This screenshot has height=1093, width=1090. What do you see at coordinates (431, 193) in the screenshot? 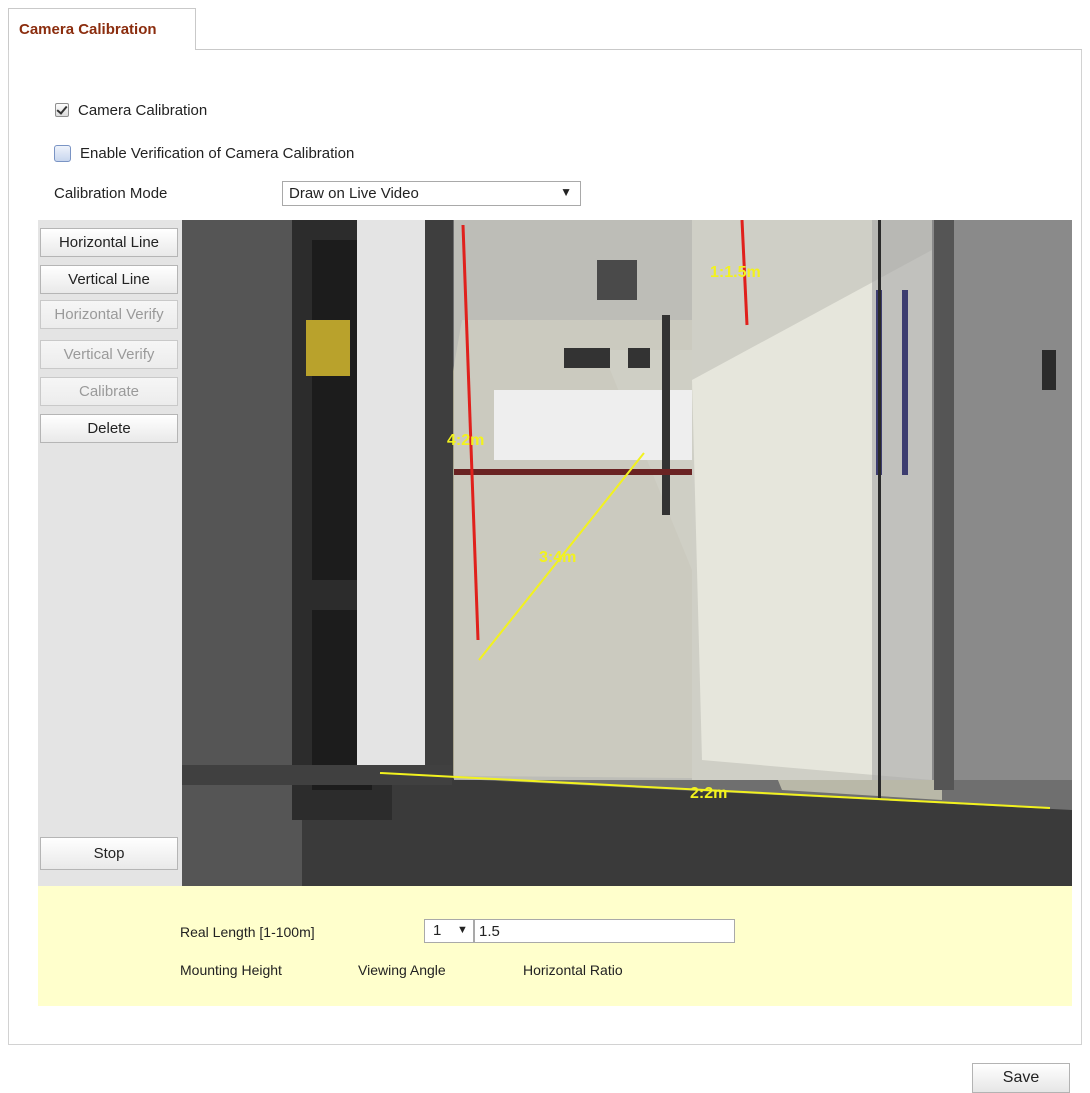
I see `calibration-mode-select: Draw on Live Video ▼` at bounding box center [431, 193].